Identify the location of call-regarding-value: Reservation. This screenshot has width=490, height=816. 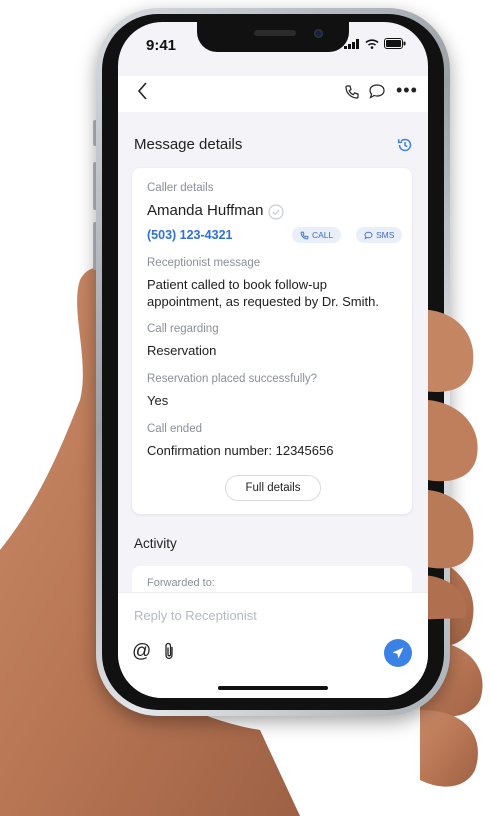
(182, 350).